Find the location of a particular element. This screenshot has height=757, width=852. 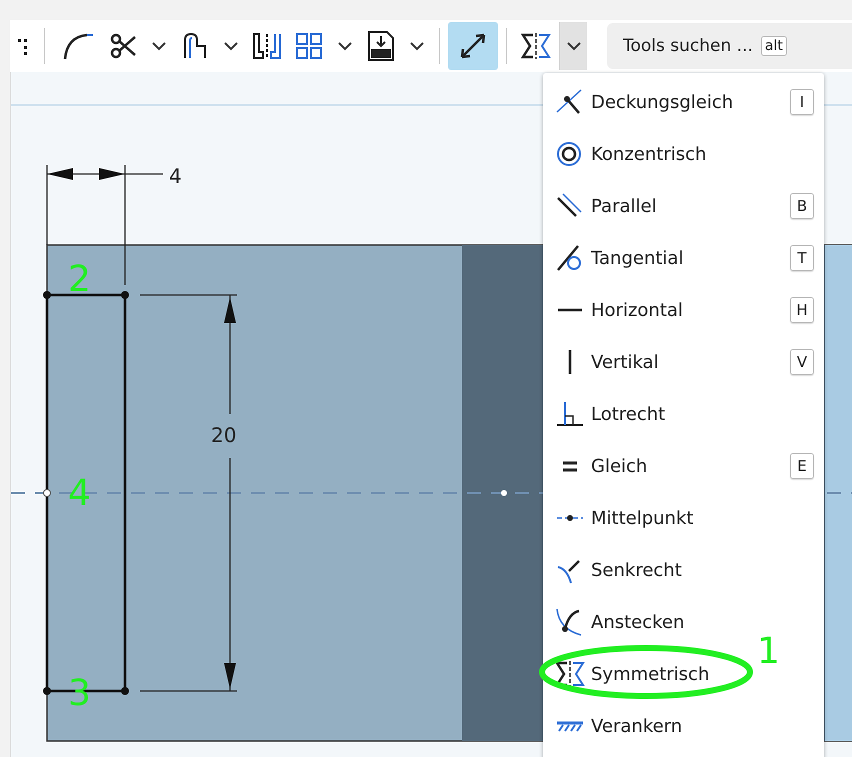

scissors-icon is located at coordinates (123, 46).